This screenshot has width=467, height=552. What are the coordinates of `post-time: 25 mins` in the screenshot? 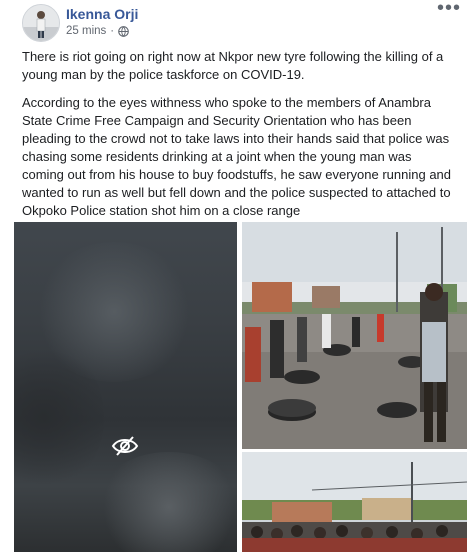 It's located at (86, 31).